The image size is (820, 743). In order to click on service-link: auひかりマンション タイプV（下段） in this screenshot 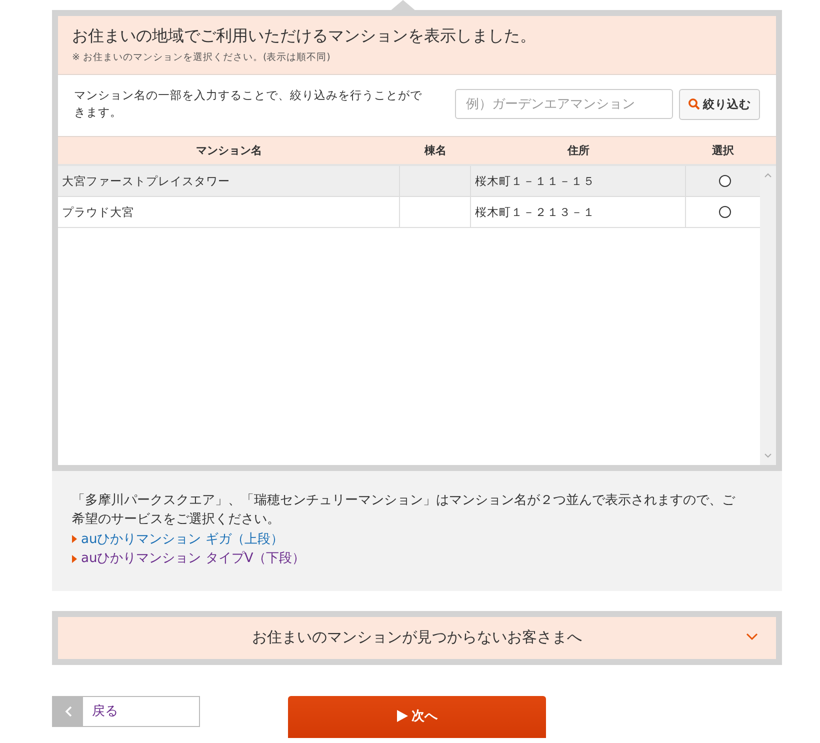, I will do `click(193, 558)`.